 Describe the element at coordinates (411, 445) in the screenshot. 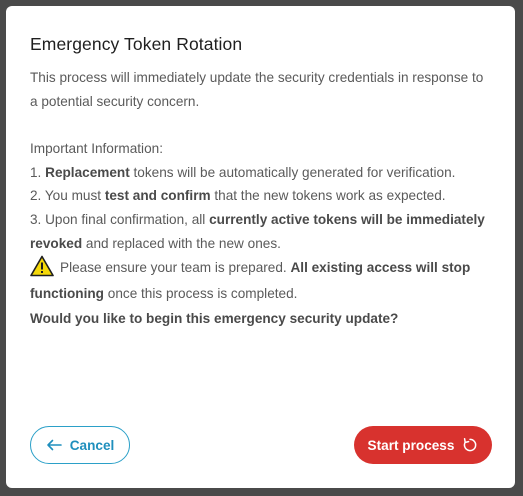

I see `start-process-label: Start process` at that location.